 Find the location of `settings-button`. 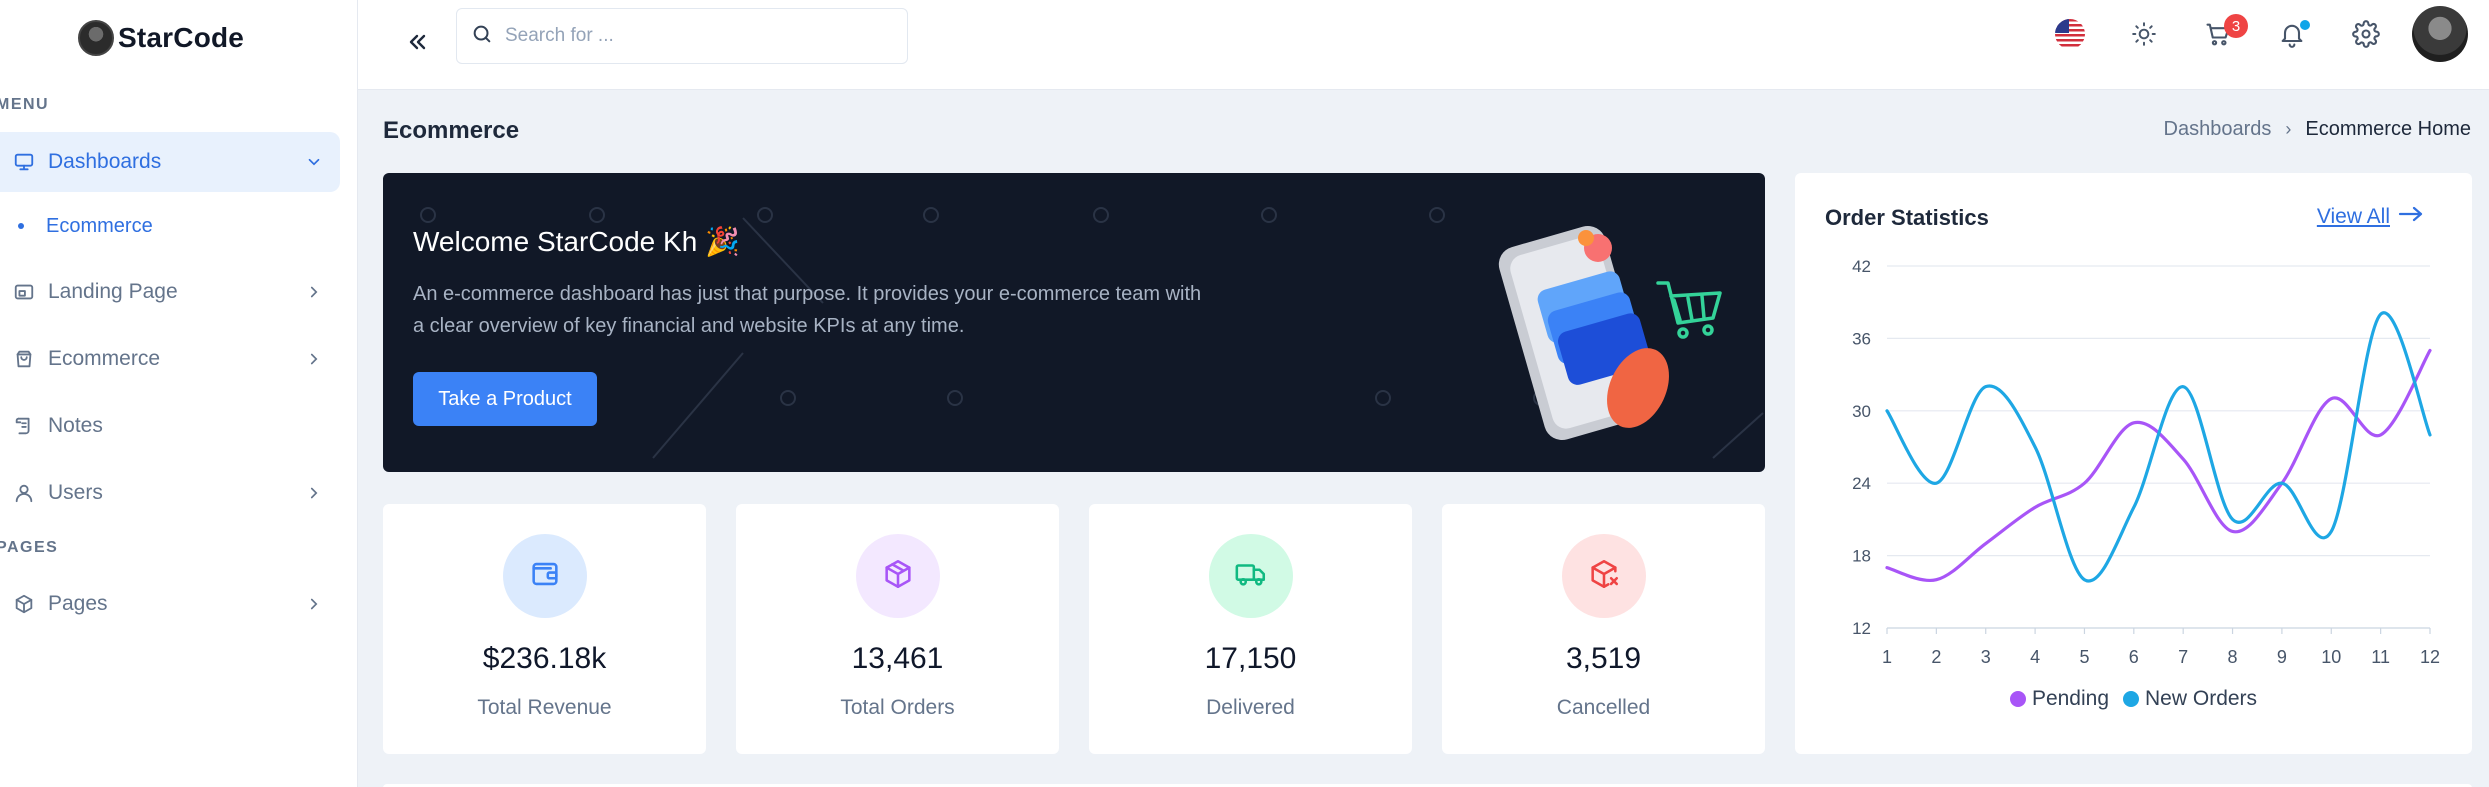

settings-button is located at coordinates (2366, 36).